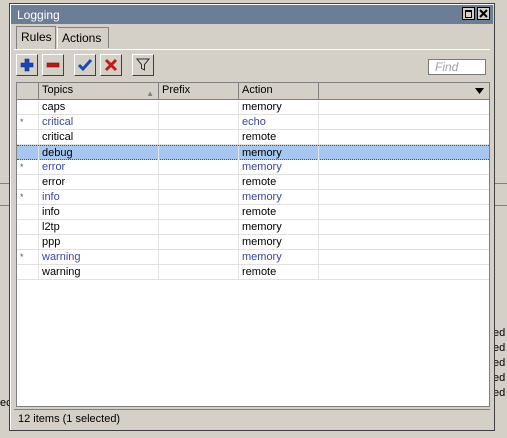 The width and height of the screenshot is (507, 438). I want to click on disable-x-icon, so click(111, 65).